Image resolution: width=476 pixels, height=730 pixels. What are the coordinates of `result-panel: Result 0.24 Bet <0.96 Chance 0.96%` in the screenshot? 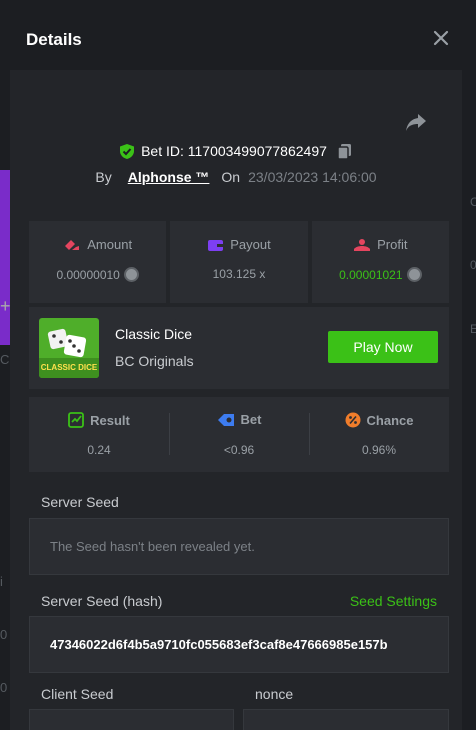 It's located at (239, 434).